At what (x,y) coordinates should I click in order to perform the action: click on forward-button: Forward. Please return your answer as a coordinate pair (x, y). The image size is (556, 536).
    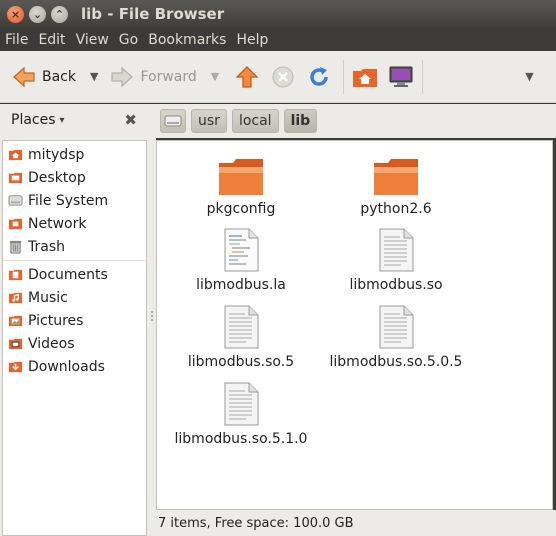
    Looking at the image, I should click on (153, 77).